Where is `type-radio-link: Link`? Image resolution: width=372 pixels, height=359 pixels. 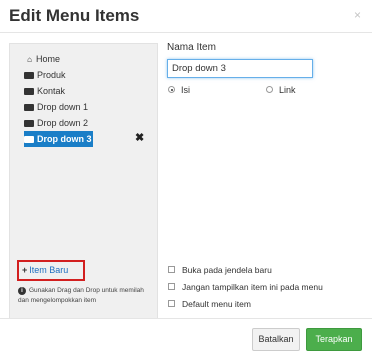
type-radio-link: Link is located at coordinates (281, 90).